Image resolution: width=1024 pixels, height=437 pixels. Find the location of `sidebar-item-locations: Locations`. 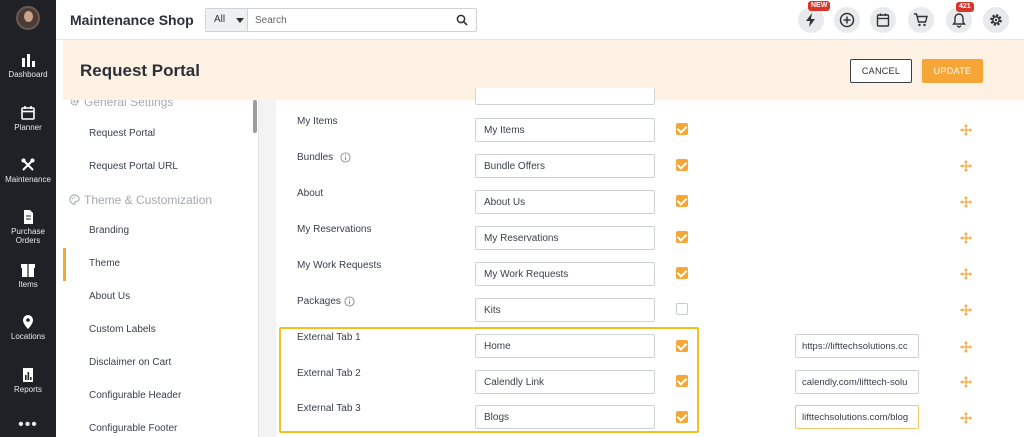

sidebar-item-locations: Locations is located at coordinates (28, 327).